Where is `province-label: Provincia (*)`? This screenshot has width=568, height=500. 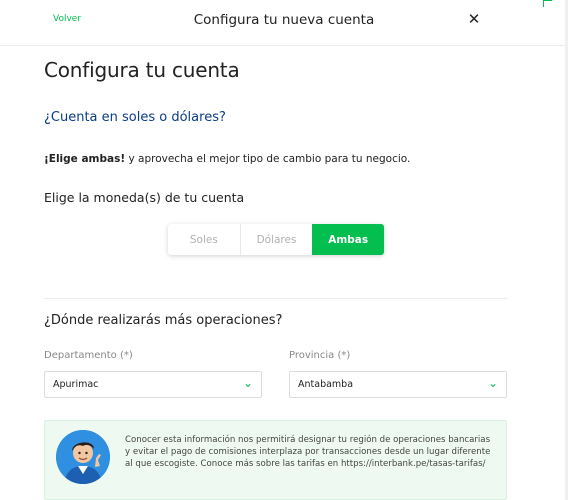 province-label: Provincia (*) is located at coordinates (320, 355).